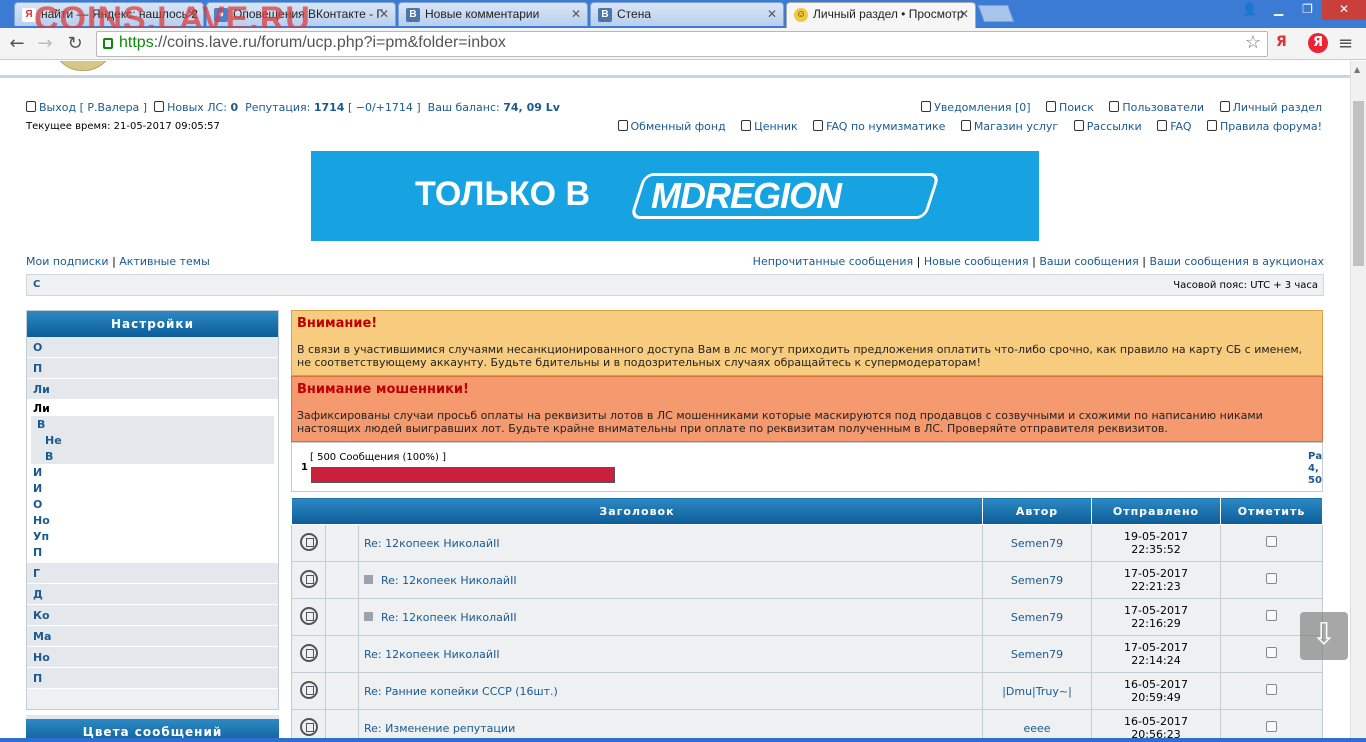  What do you see at coordinates (152, 573) in the screenshot?
I see `sidebar-item: Г` at bounding box center [152, 573].